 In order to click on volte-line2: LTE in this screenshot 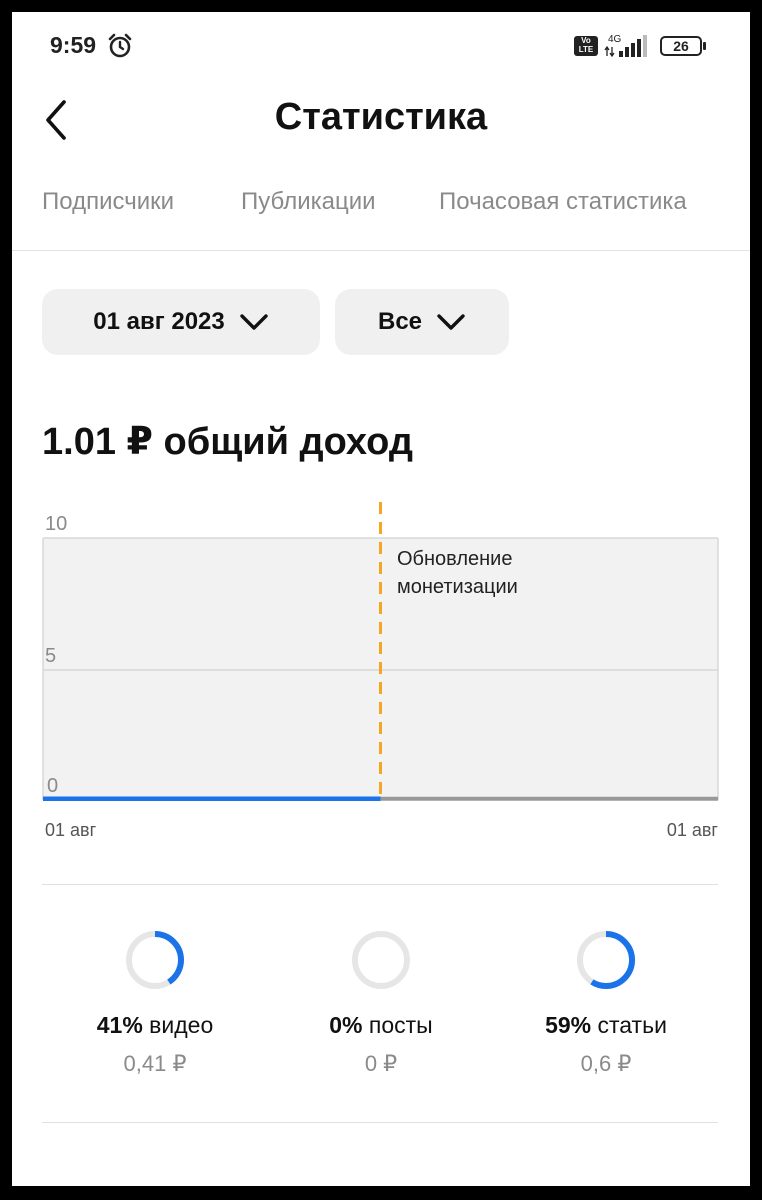, I will do `click(586, 49)`.